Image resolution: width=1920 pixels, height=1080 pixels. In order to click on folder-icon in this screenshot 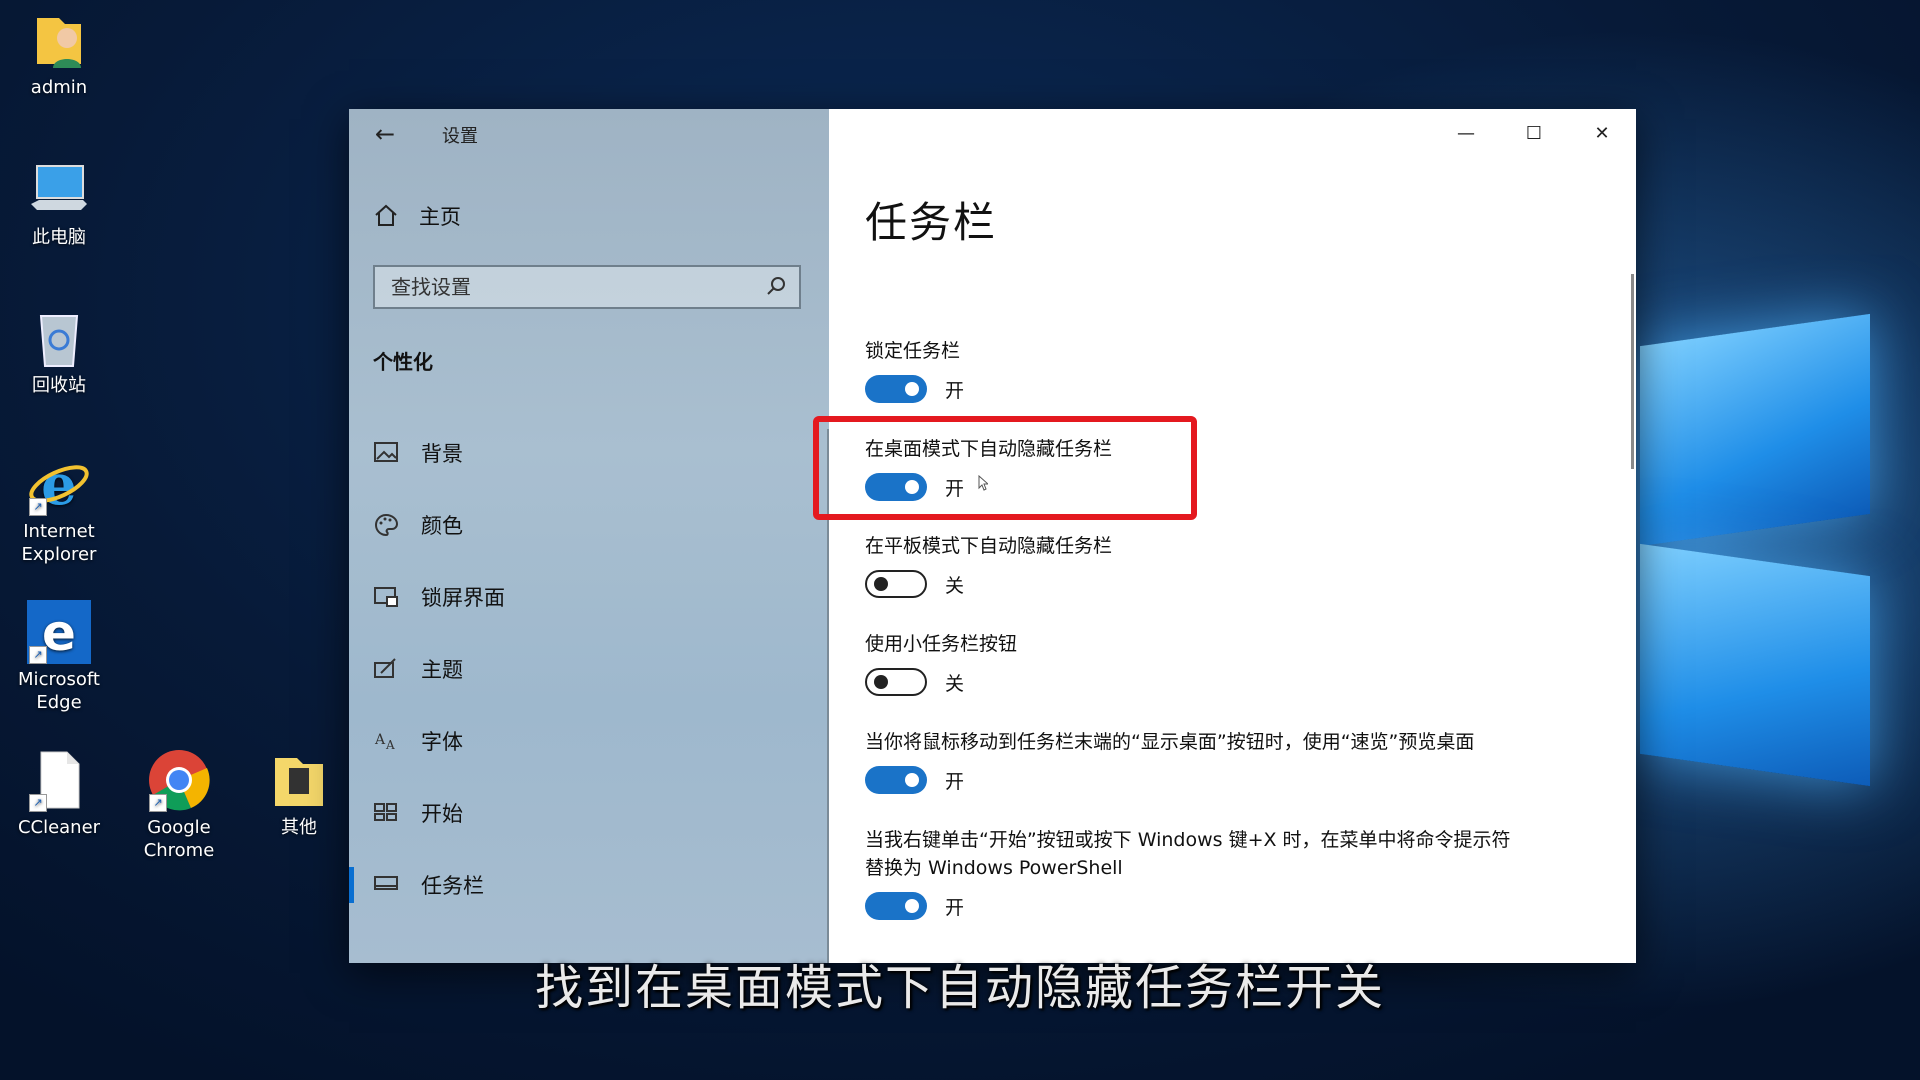, I will do `click(299, 780)`.